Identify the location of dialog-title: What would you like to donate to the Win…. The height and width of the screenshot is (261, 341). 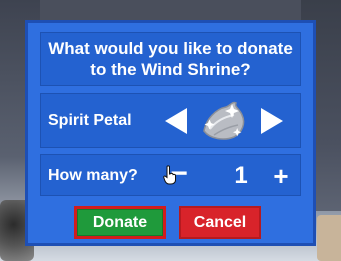
(170, 59).